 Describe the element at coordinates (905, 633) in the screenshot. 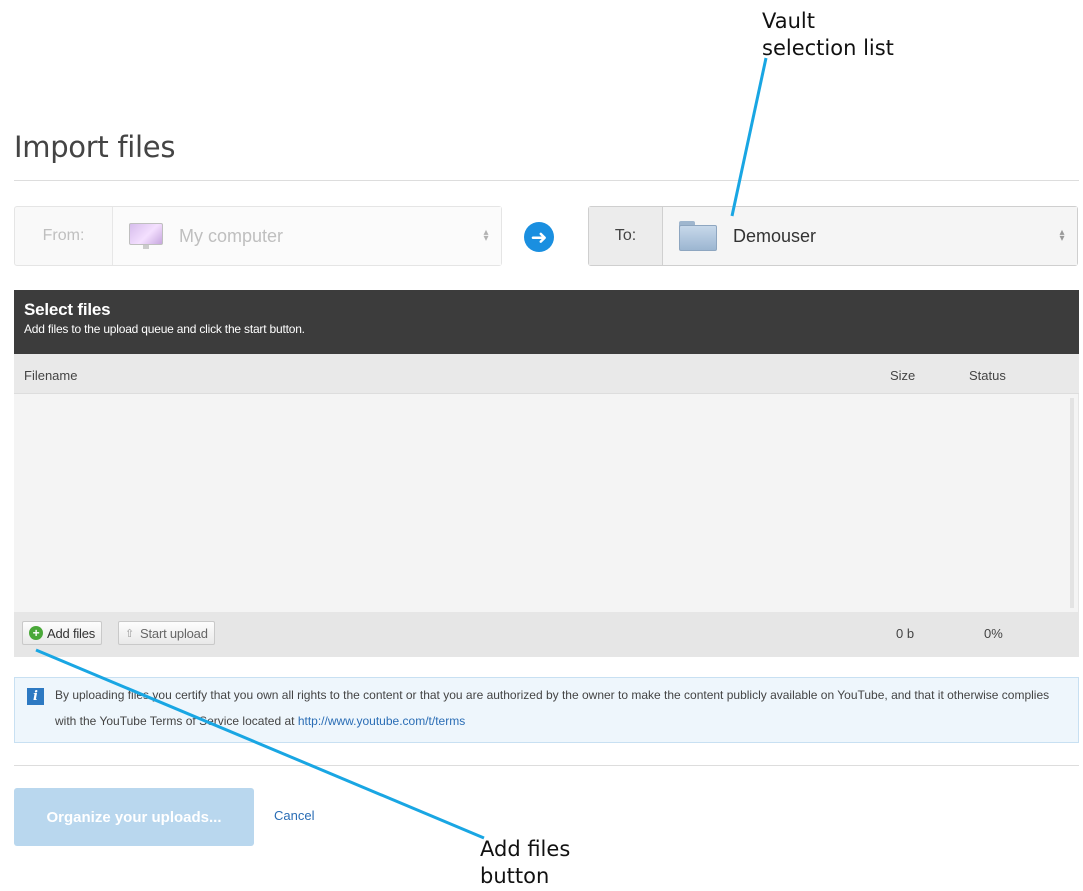

I see `total-size: 0 b` at that location.